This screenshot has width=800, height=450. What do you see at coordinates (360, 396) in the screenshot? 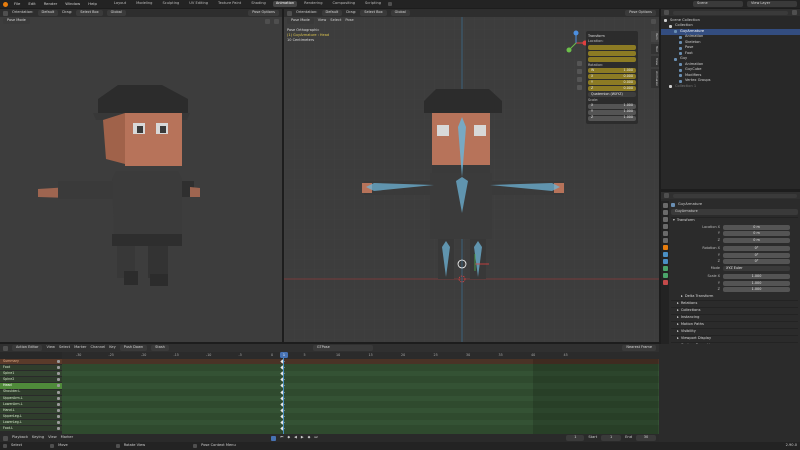
I see `keyframe-area` at bounding box center [360, 396].